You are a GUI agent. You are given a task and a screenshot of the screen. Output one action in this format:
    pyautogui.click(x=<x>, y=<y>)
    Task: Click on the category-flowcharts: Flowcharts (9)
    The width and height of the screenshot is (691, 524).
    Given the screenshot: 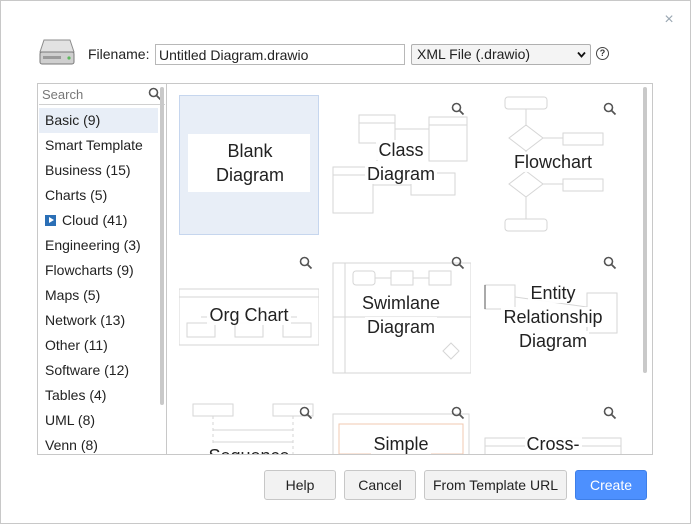 What is the action you would take?
    pyautogui.click(x=98, y=270)
    